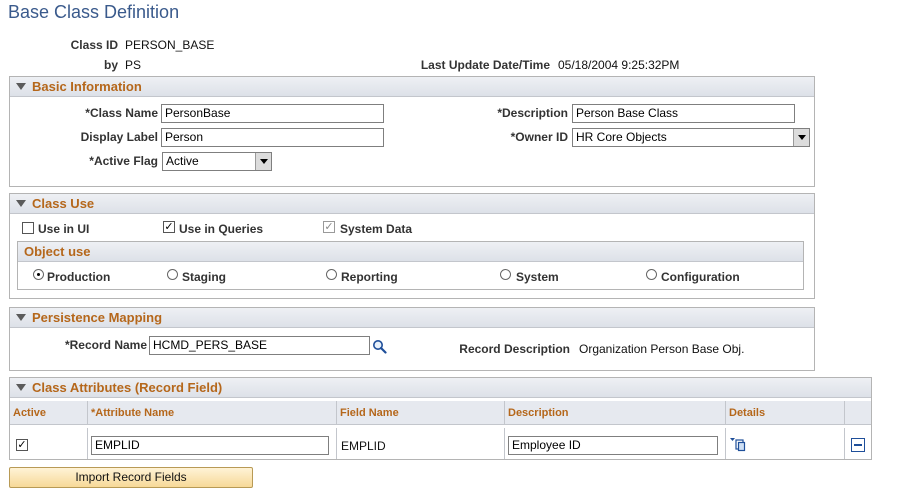 The width and height of the screenshot is (898, 493). What do you see at coordinates (691, 137) in the screenshot?
I see `owner-id-select: HR Core Objects` at bounding box center [691, 137].